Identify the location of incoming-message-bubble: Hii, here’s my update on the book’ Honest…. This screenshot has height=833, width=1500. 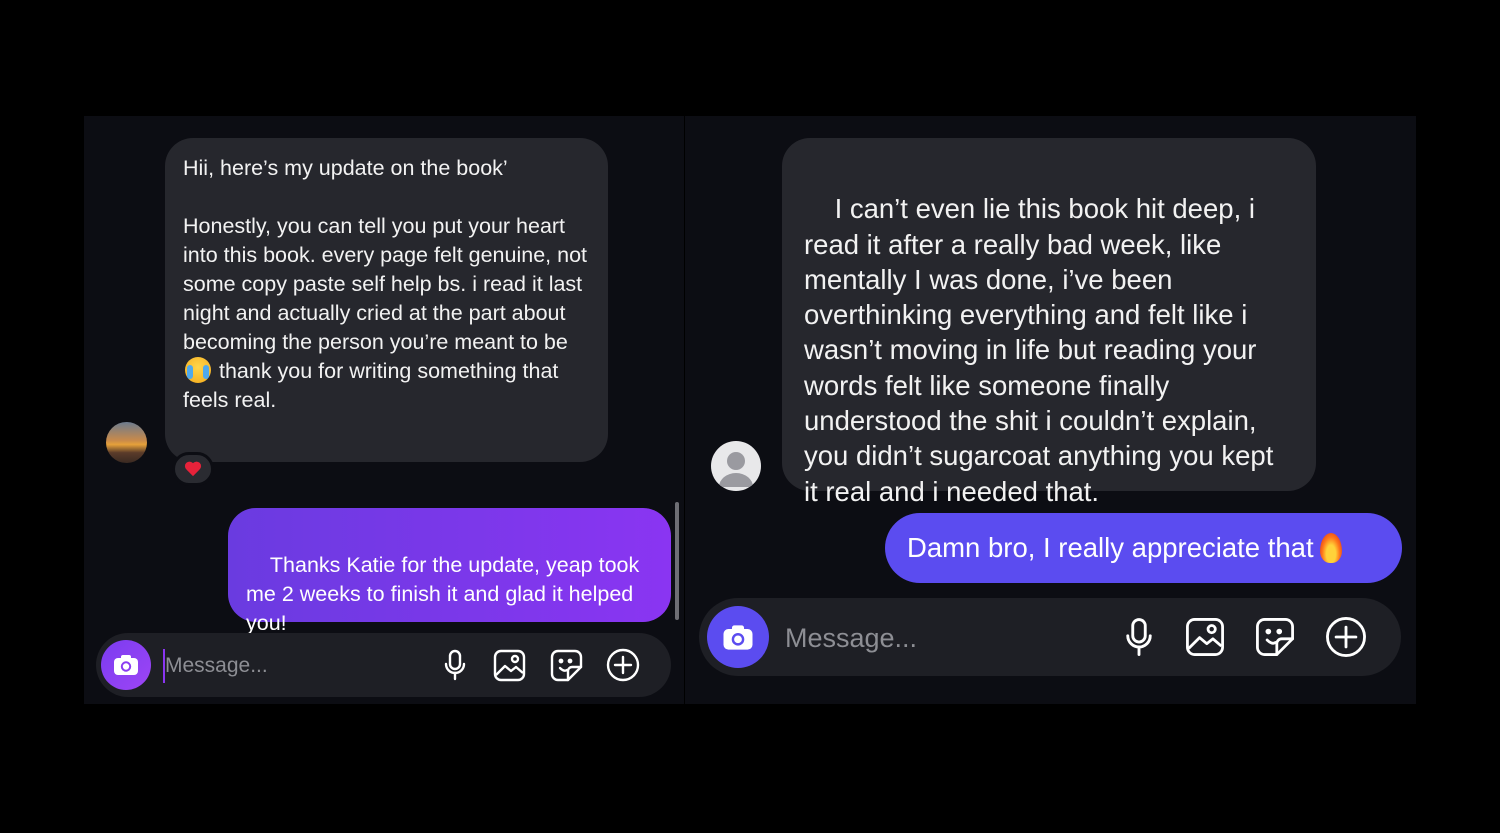
(386, 300).